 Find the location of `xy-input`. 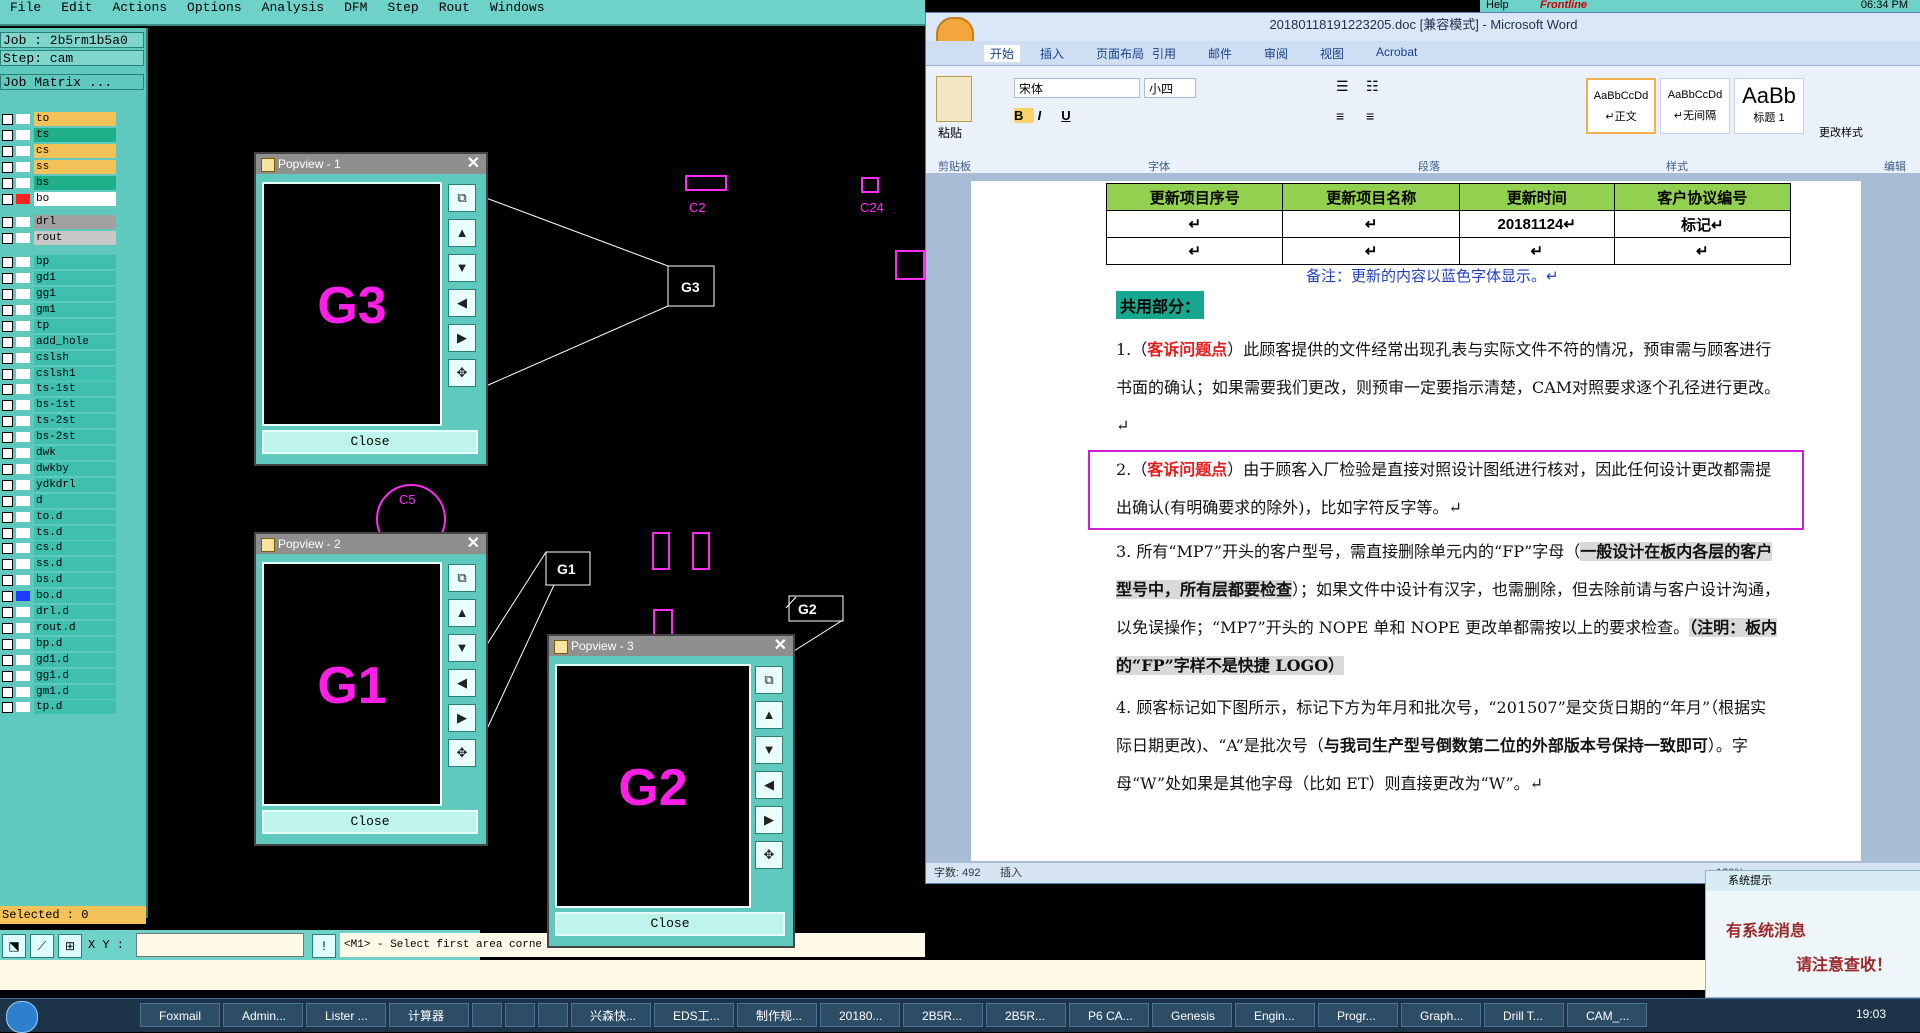

xy-input is located at coordinates (220, 945).